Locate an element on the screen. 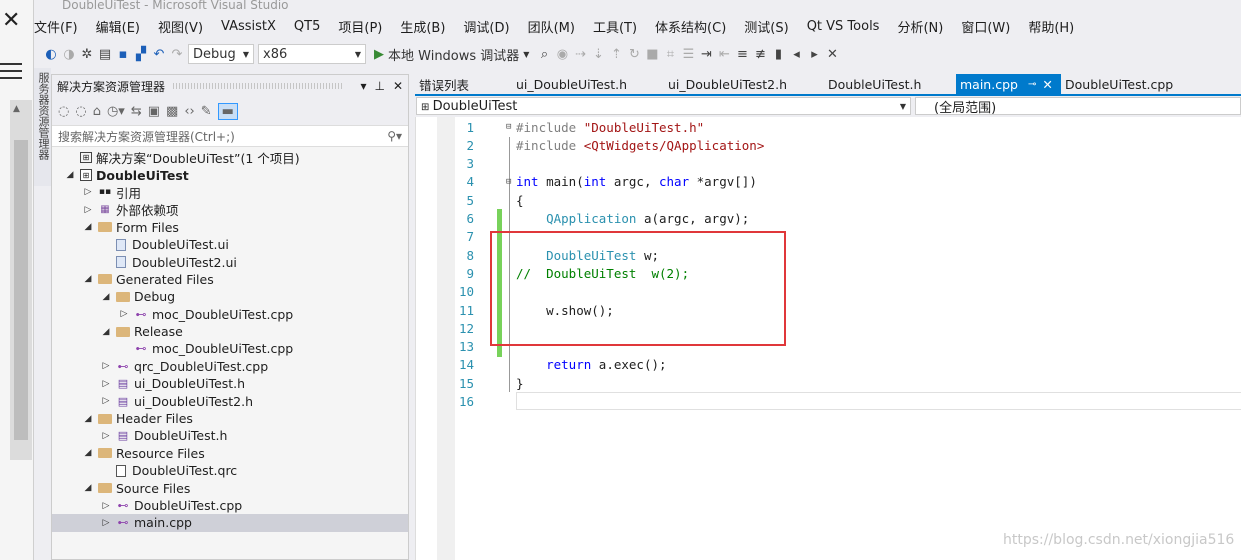 Image resolution: width=1241 pixels, height=560 pixels. comment-icon: ≡ is located at coordinates (742, 54).